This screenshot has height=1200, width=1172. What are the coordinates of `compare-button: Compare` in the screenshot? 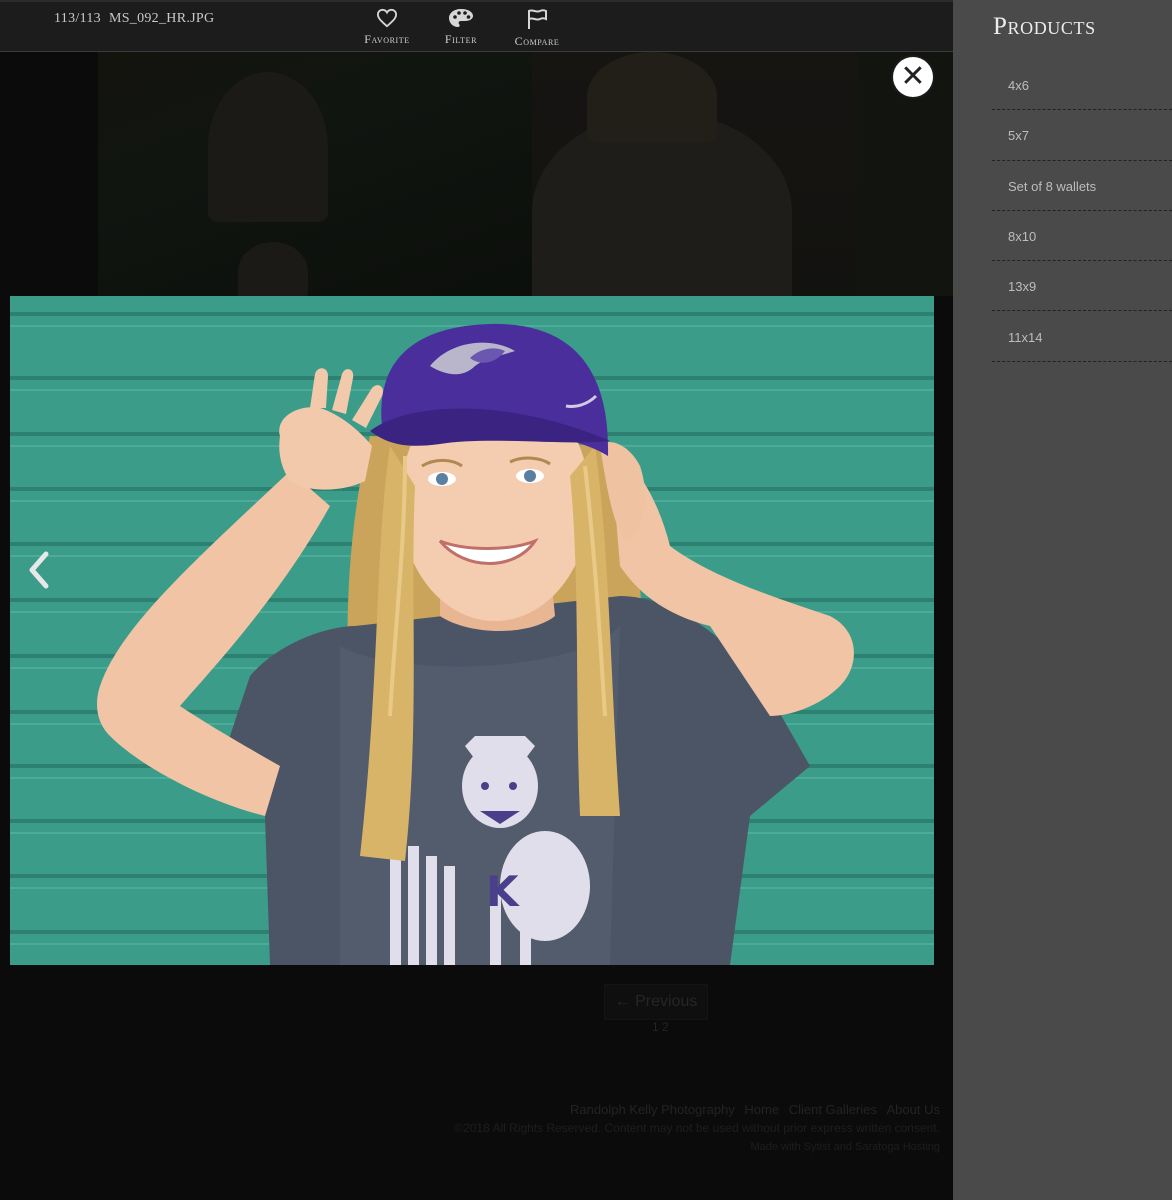 It's located at (537, 27).